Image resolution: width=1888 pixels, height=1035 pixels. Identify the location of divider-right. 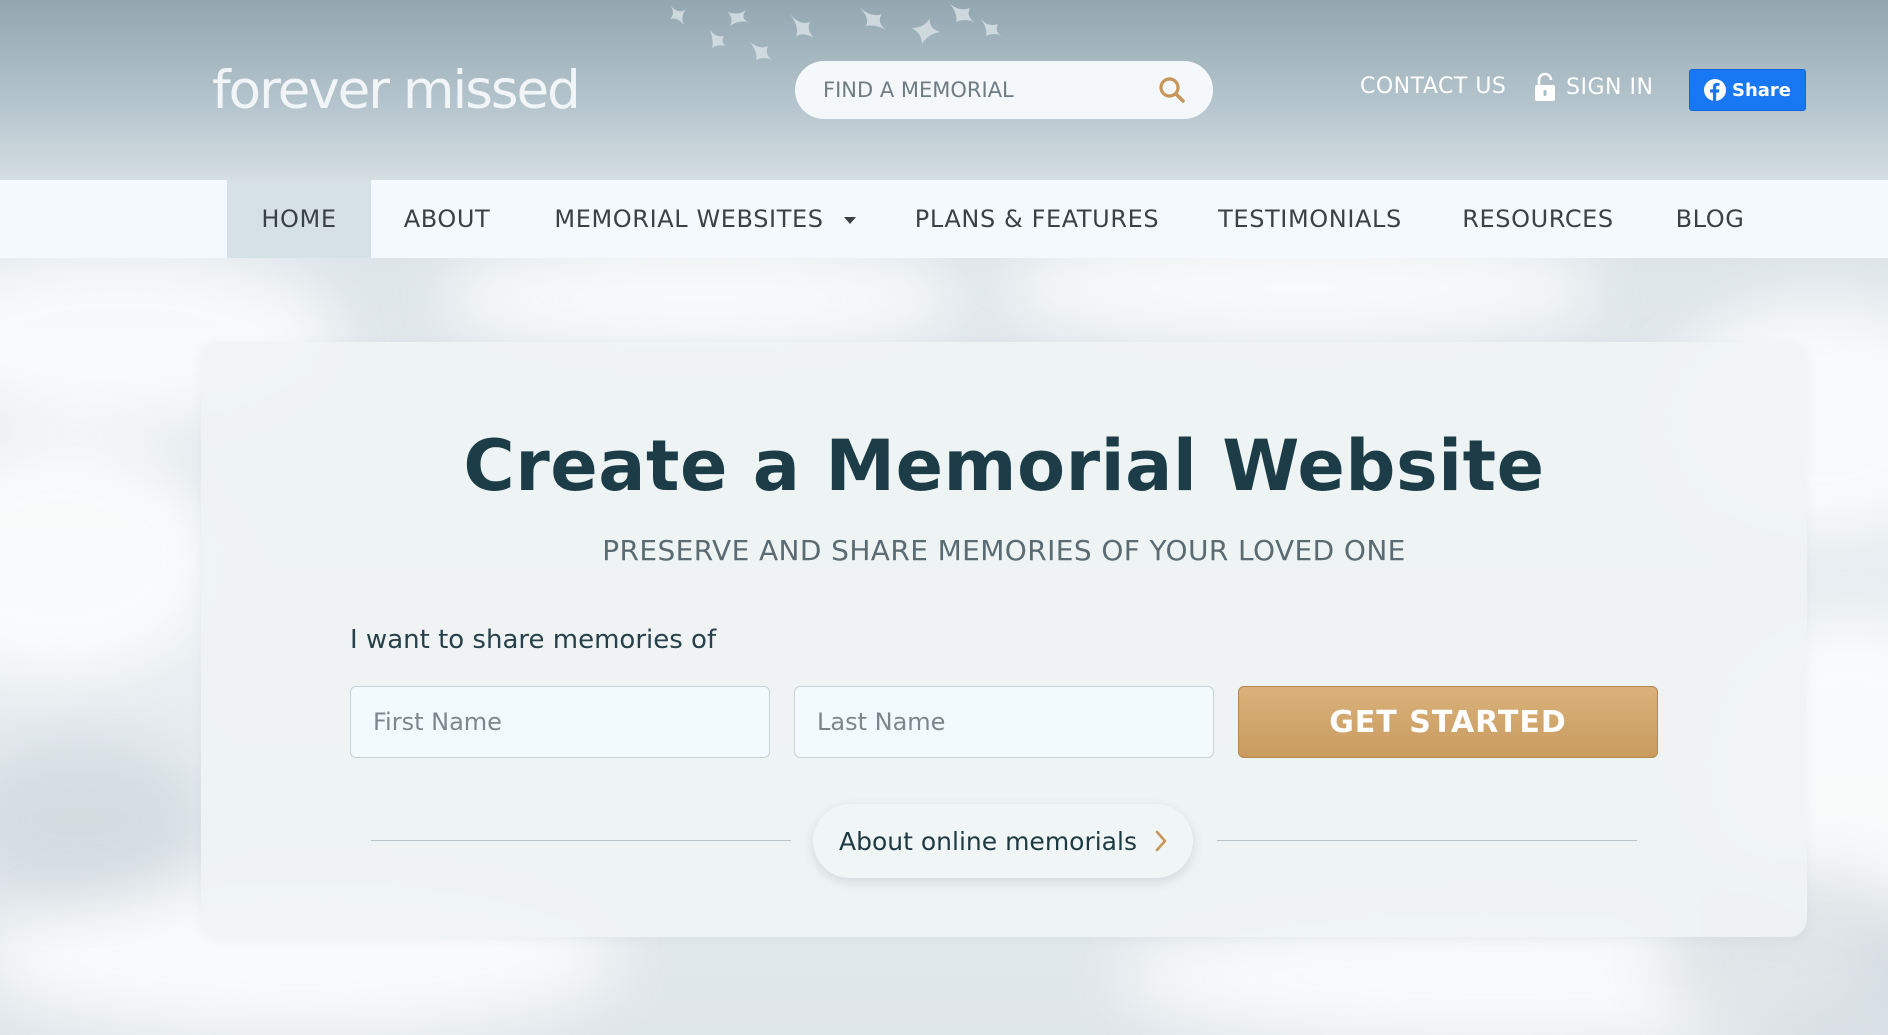
(1427, 840).